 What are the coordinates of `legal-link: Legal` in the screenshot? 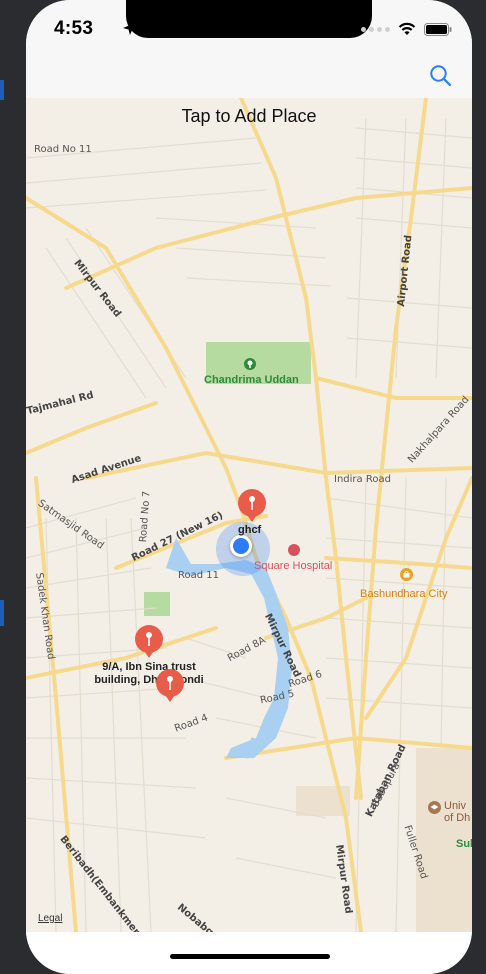 It's located at (50, 918).